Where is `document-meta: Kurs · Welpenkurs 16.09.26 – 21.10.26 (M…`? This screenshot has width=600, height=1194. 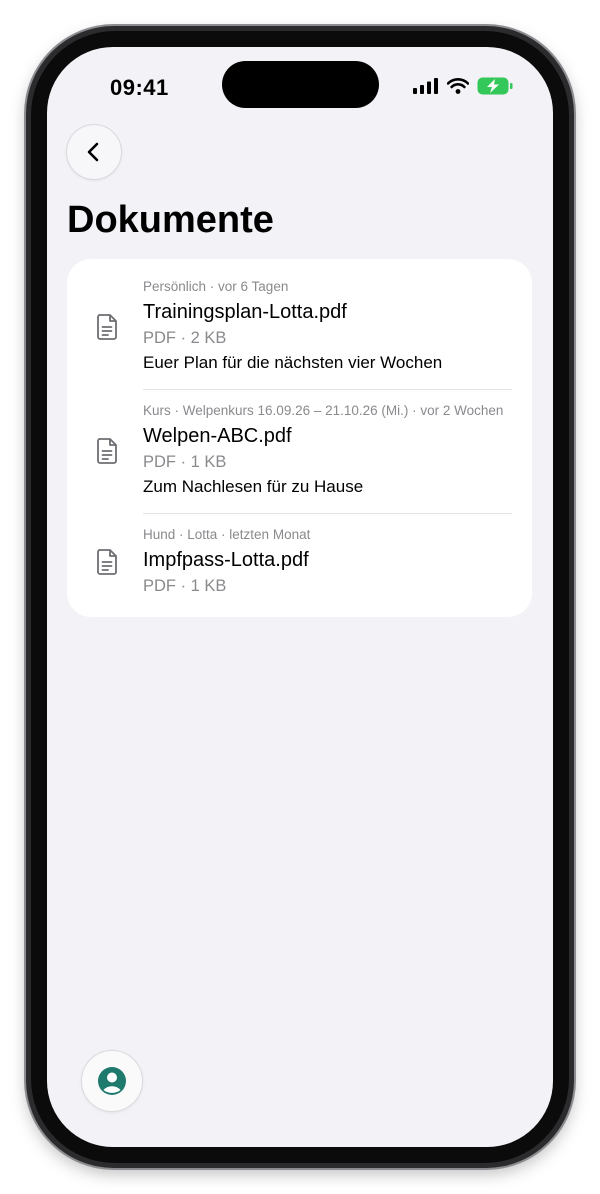 document-meta: Kurs · Welpenkurs 16.09.26 – 21.10.26 (M… is located at coordinates (323, 410).